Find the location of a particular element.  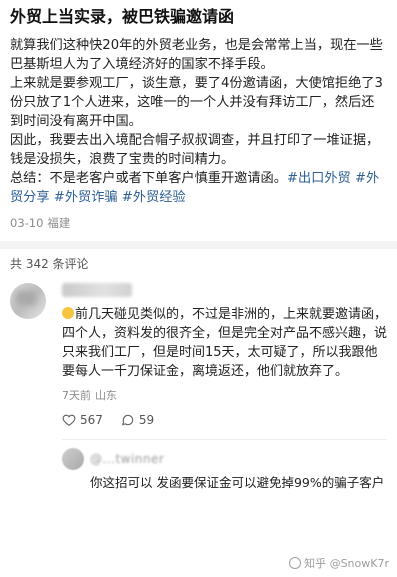

reply-count: 59 is located at coordinates (146, 420).